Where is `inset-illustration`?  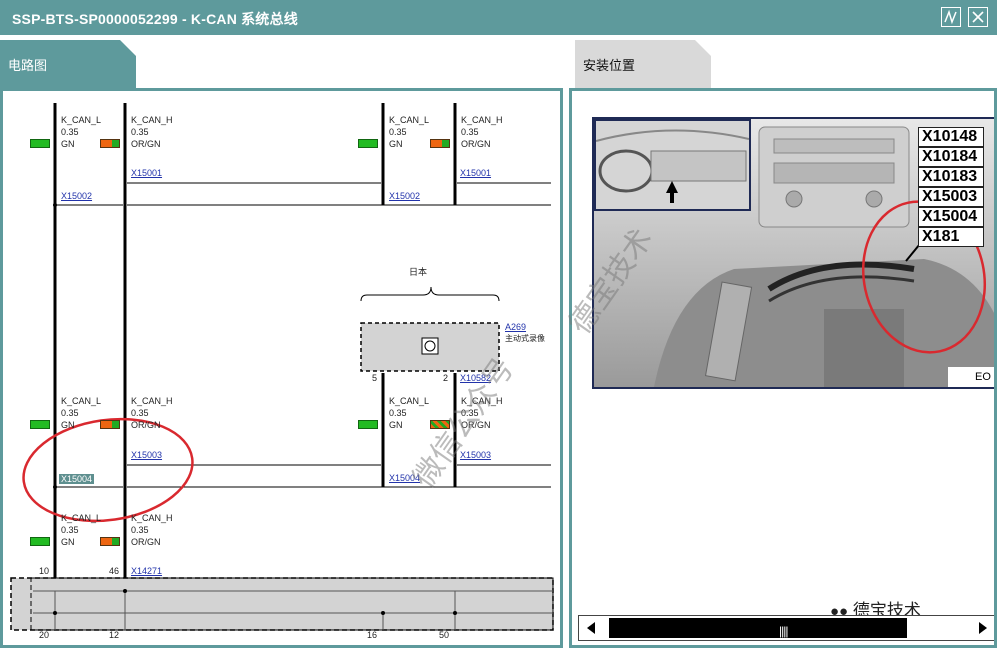 inset-illustration is located at coordinates (672, 165).